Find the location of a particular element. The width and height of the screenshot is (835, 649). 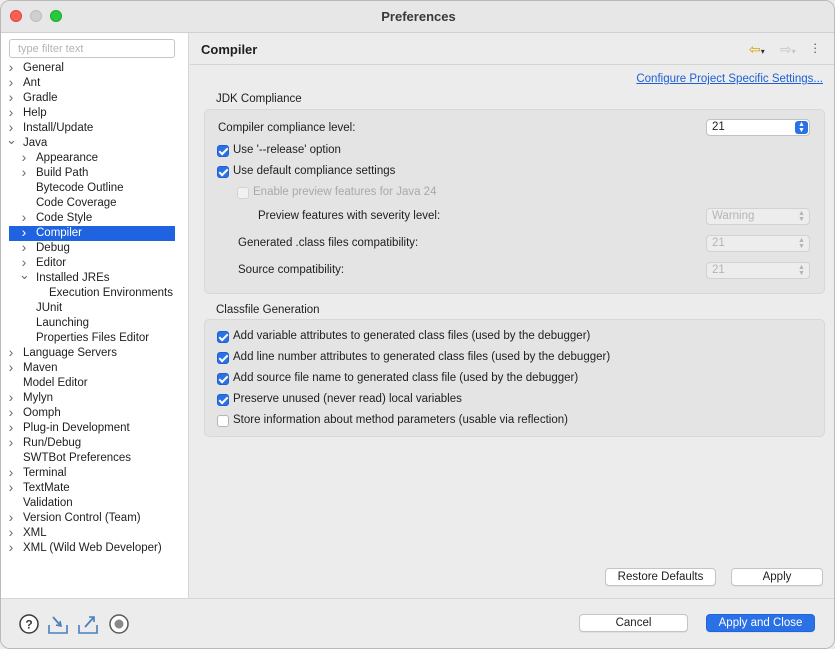

line-number-attributes-checkbox is located at coordinates (223, 358).